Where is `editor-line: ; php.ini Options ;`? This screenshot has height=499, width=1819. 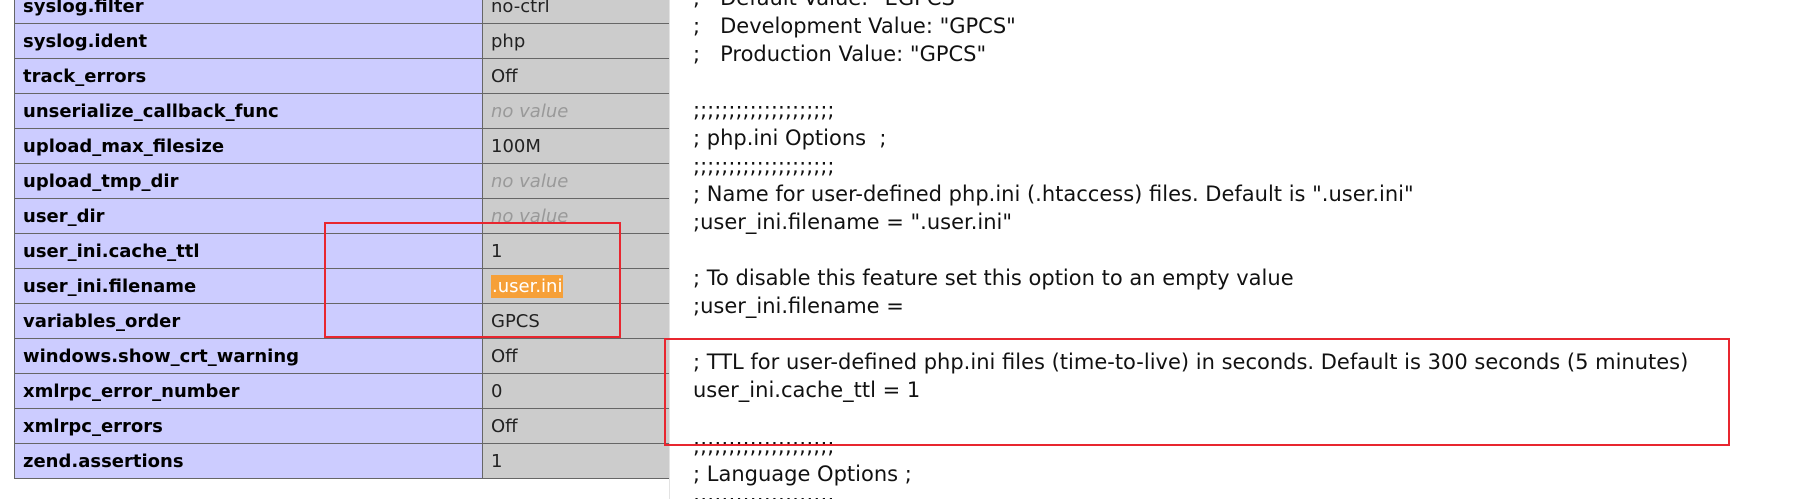 editor-line: ; php.ini Options ; is located at coordinates (790, 138).